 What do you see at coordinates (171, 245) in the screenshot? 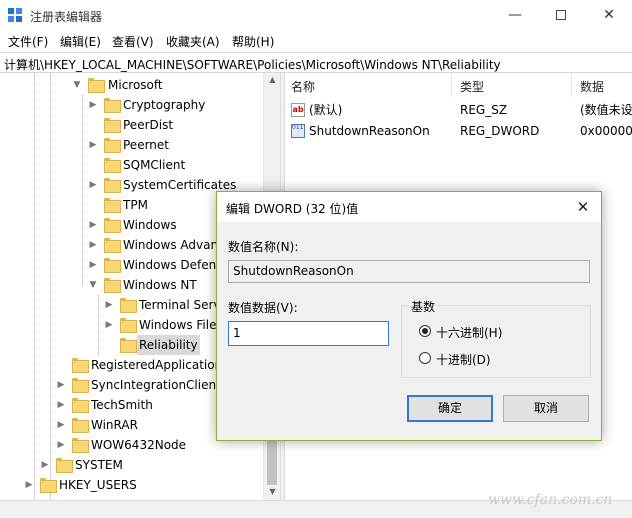
I see `tree-item-label: Windows Advan` at bounding box center [171, 245].